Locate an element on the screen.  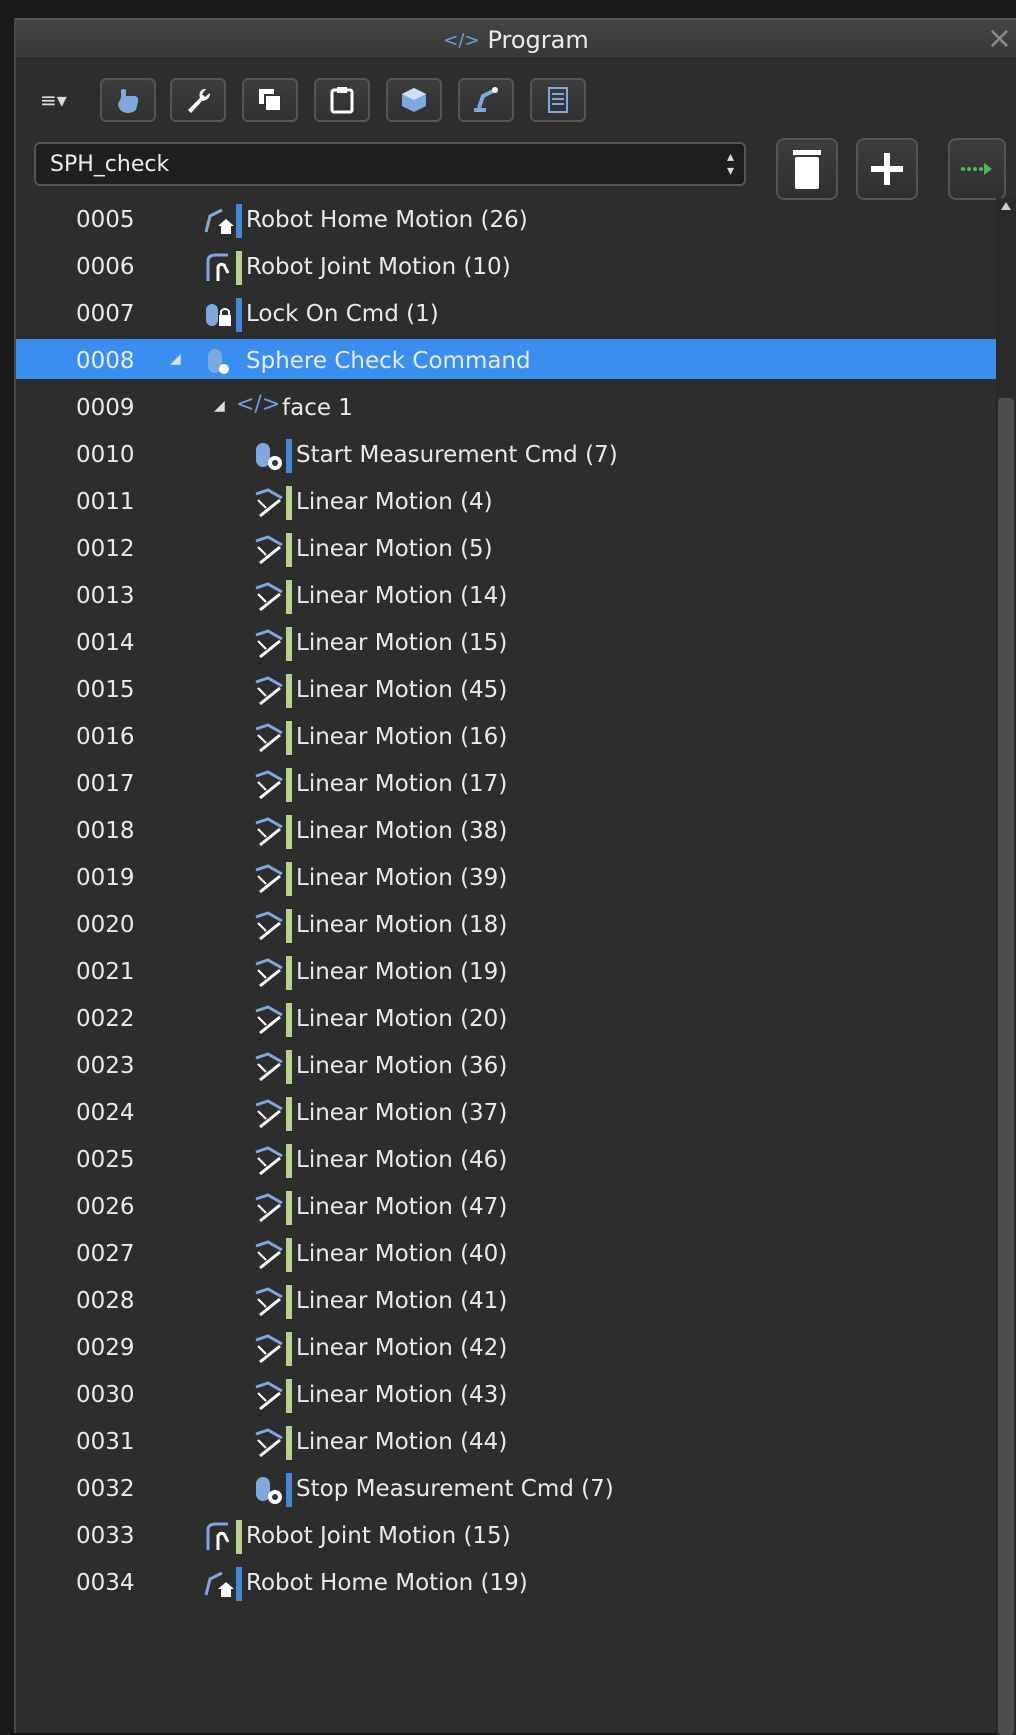
tree-row: 0034 Robot Home Motion (19) is located at coordinates (506, 1583).